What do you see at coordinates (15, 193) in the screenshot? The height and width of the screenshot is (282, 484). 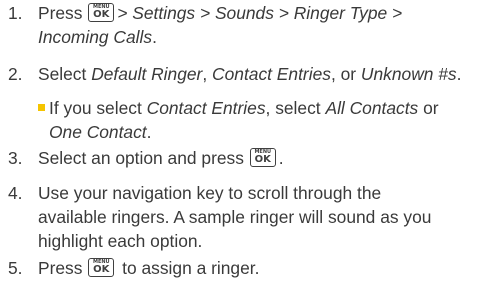 I see `step-number: 4.` at bounding box center [15, 193].